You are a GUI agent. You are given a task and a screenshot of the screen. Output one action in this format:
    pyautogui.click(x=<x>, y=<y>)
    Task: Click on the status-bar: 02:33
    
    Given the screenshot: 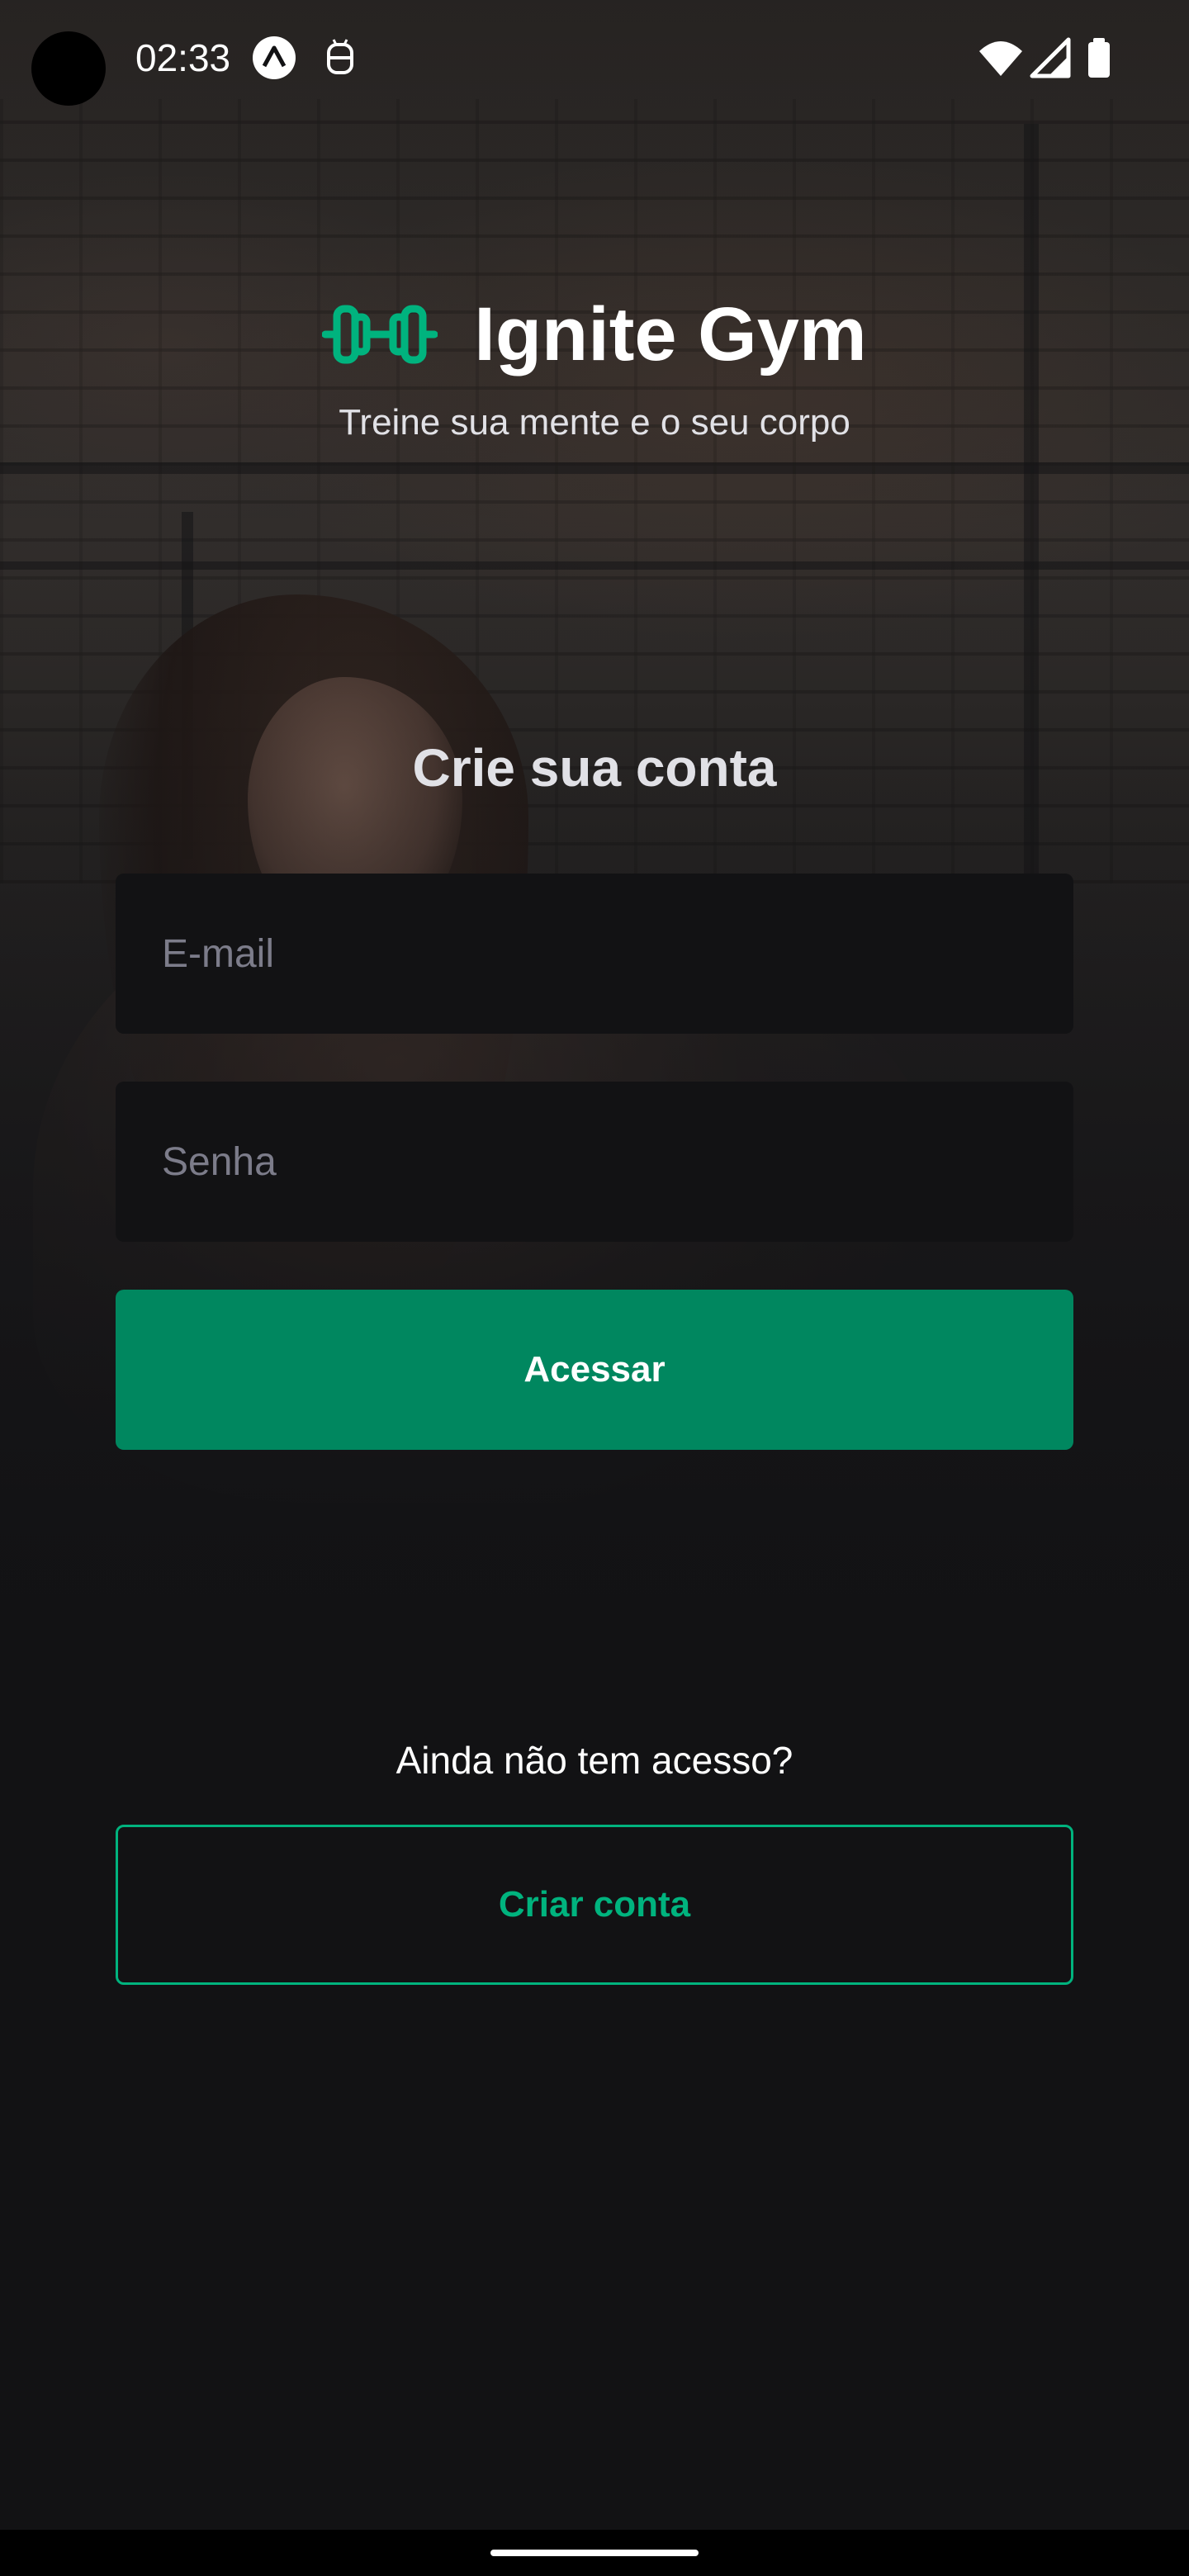 What is the action you would take?
    pyautogui.click(x=594, y=58)
    